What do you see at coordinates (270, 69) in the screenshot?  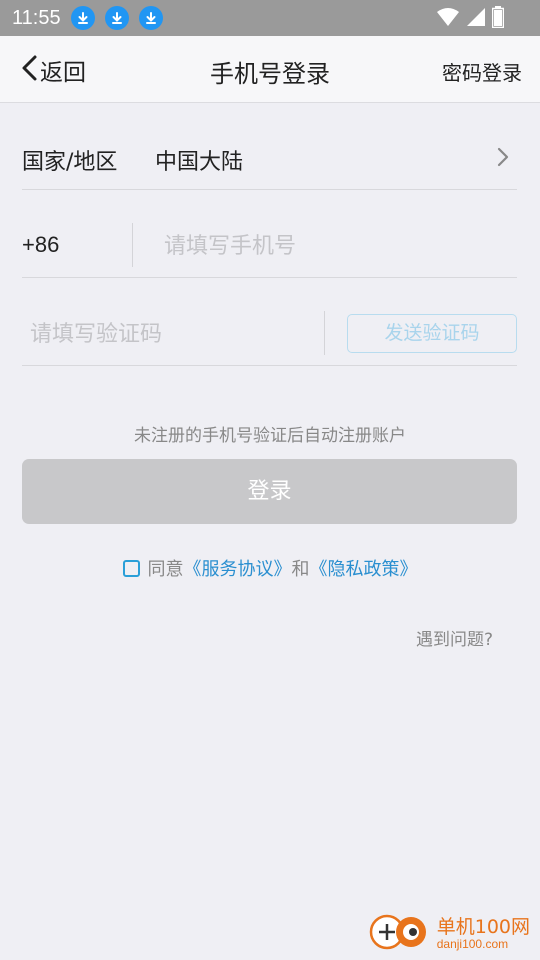 I see `nav-header: 返回 手机号登录 密码登录` at bounding box center [270, 69].